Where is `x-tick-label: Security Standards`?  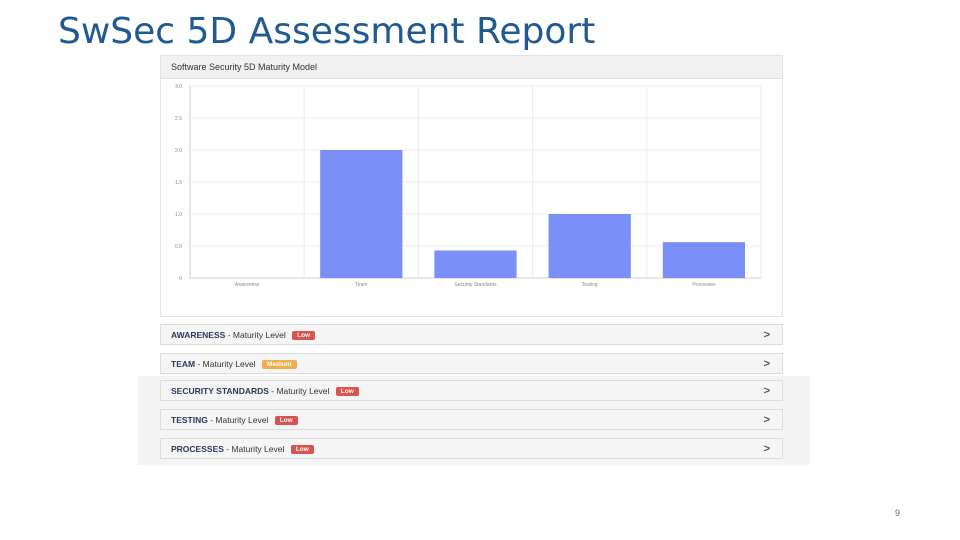 x-tick-label: Security Standards is located at coordinates (475, 285).